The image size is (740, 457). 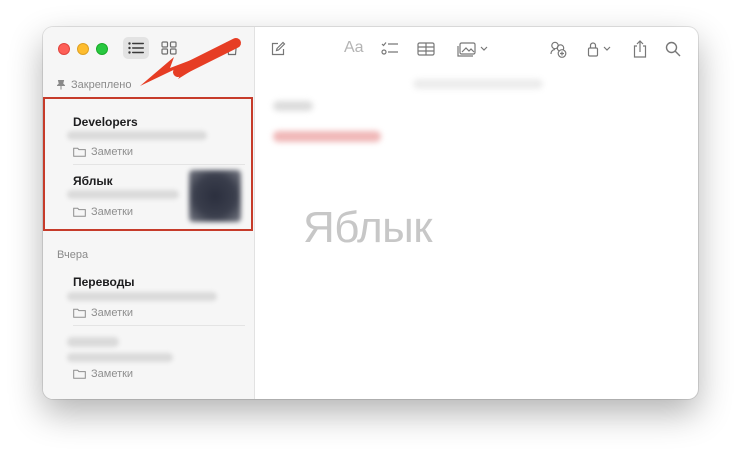 I want to click on lock-icon, so click(x=599, y=49).